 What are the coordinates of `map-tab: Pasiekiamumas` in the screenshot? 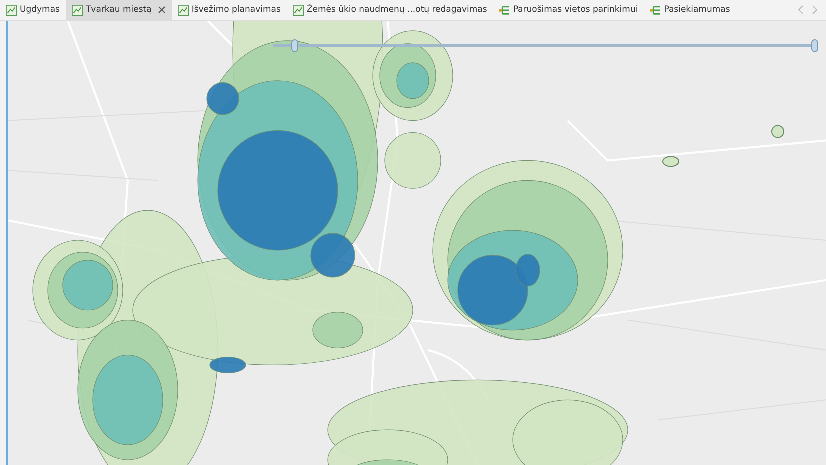 It's located at (690, 10).